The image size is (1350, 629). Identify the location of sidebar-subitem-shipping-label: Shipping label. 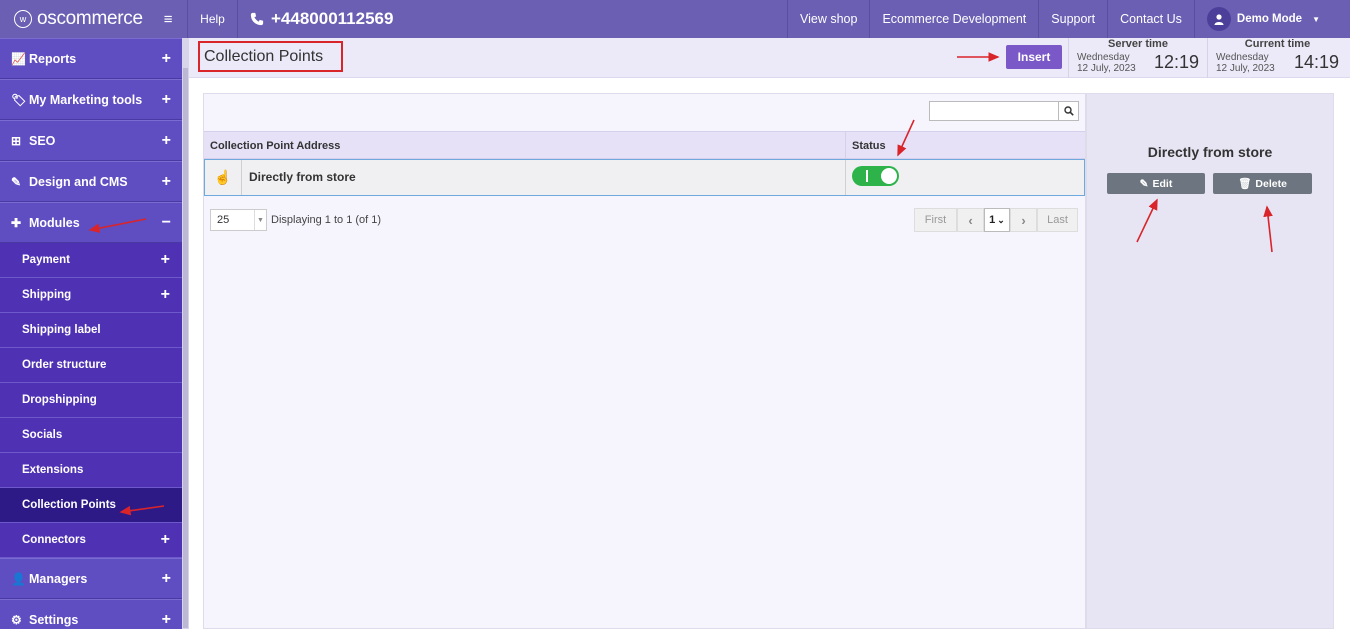
(91, 330).